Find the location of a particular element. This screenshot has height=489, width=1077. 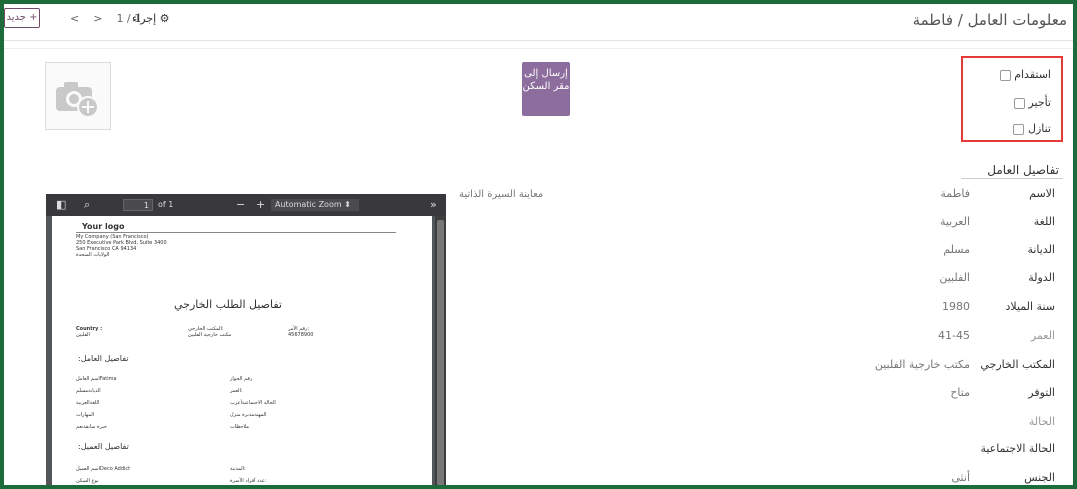

doc-client-field: عدد أفراد الأسرة: is located at coordinates (248, 481).